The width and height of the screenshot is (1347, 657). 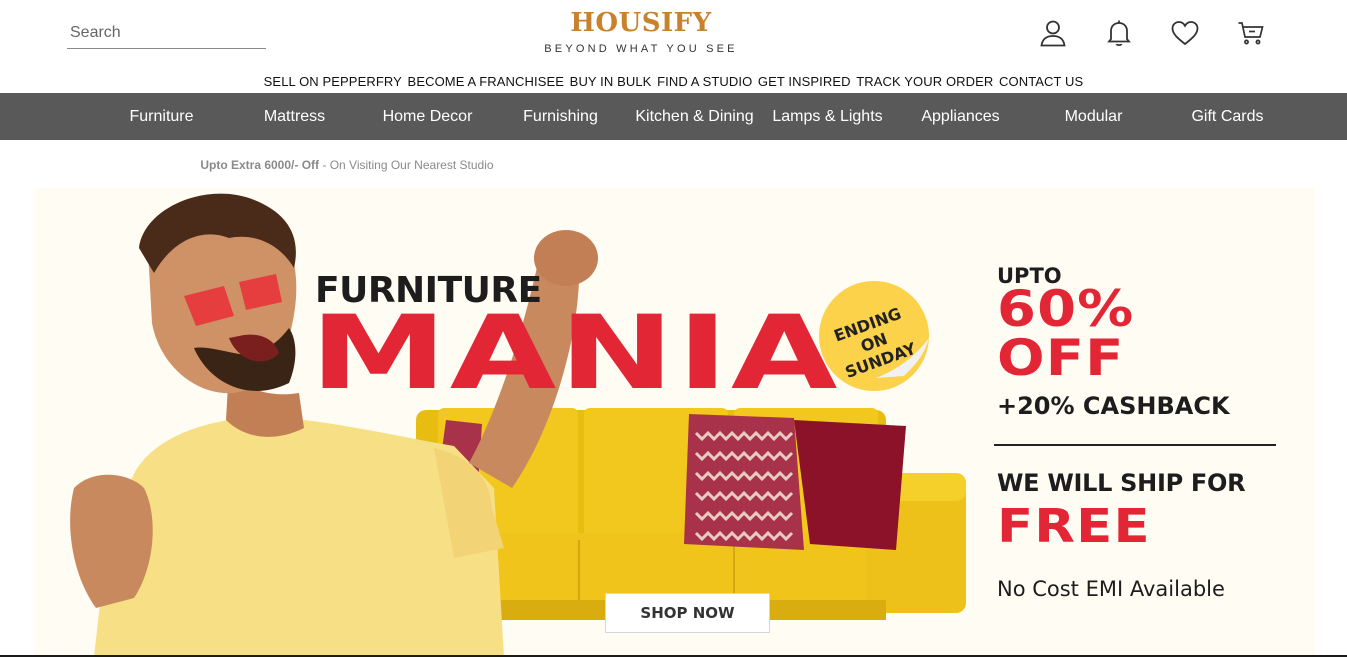 What do you see at coordinates (641, 23) in the screenshot?
I see `logo-name: HOUSIFY` at bounding box center [641, 23].